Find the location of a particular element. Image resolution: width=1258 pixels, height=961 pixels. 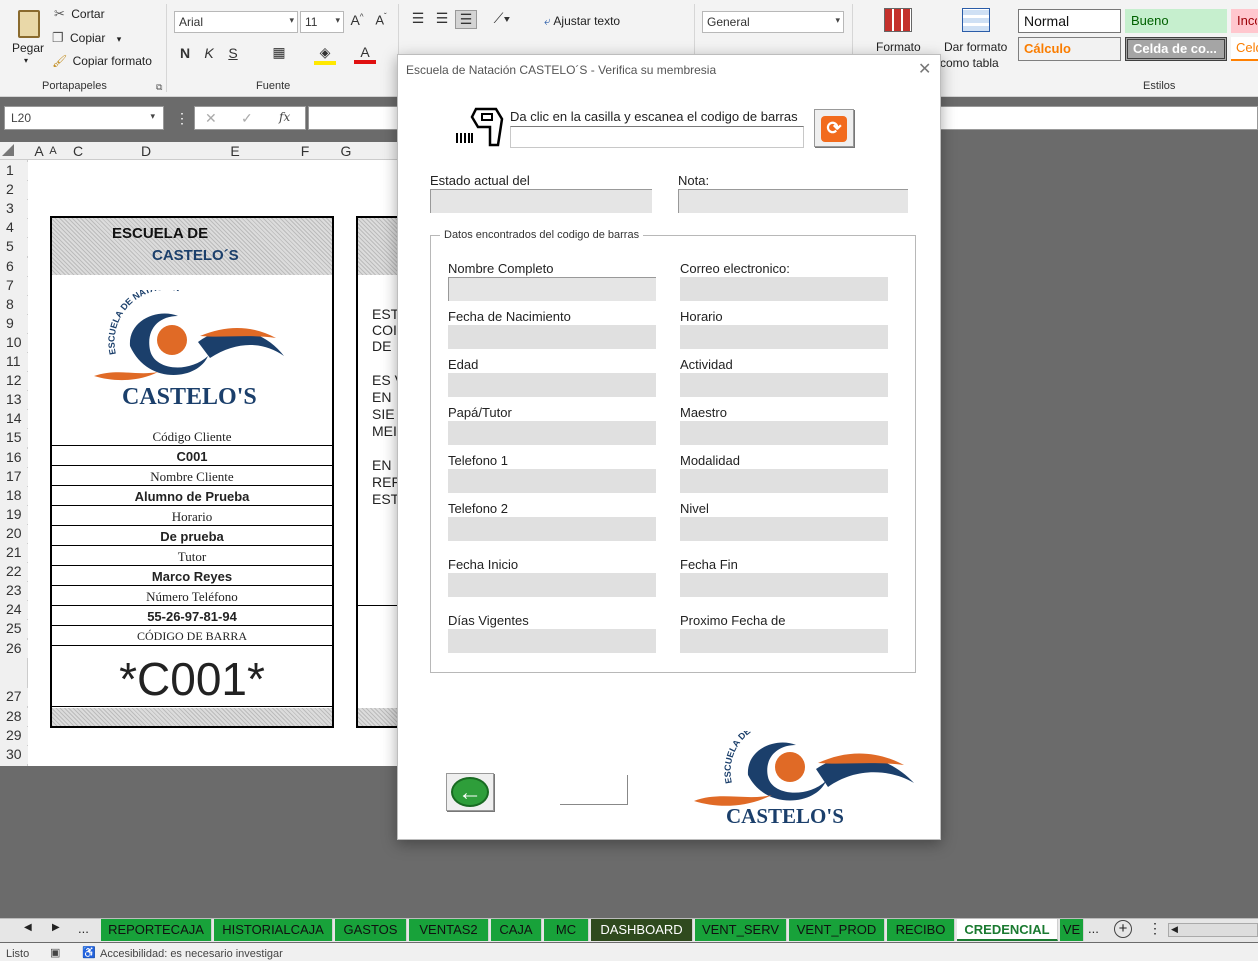

horizontal-scrollbar: ◀ is located at coordinates (1213, 930).